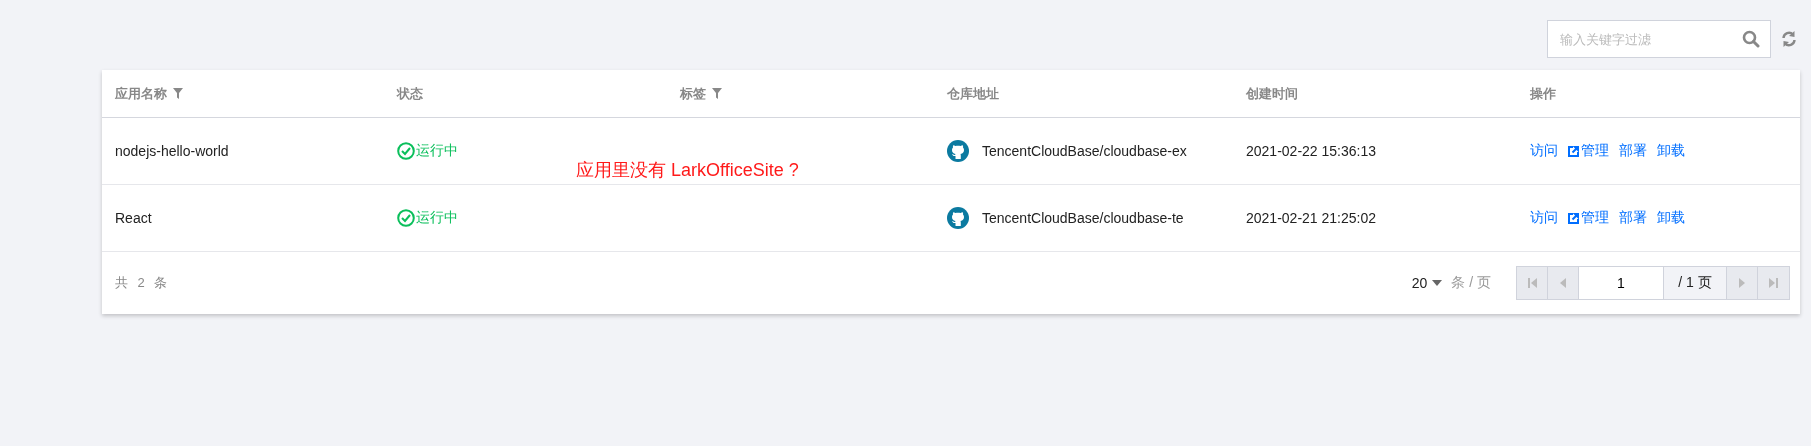 The height and width of the screenshot is (446, 1811). Describe the element at coordinates (1427, 283) in the screenshot. I see `page-size-select: 20` at that location.